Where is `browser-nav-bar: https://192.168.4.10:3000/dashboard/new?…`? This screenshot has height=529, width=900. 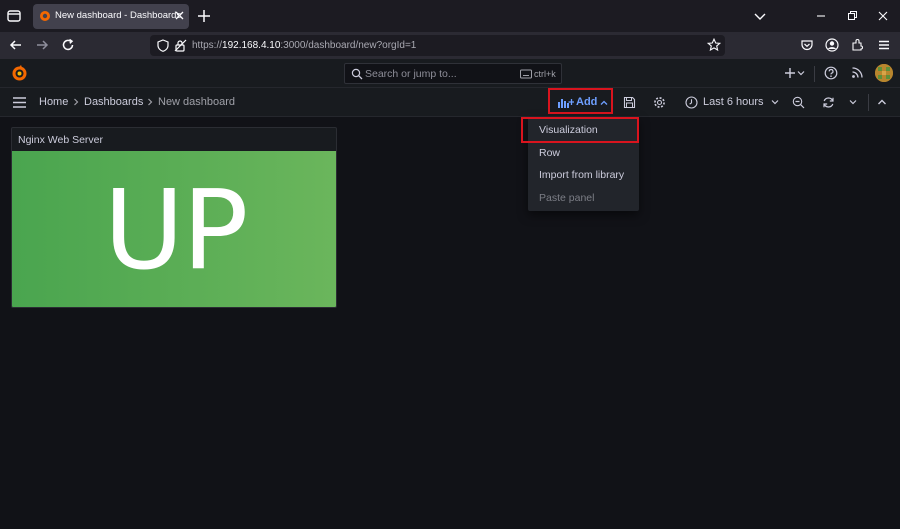 browser-nav-bar: https://192.168.4.10:3000/dashboard/new?… is located at coordinates (450, 45).